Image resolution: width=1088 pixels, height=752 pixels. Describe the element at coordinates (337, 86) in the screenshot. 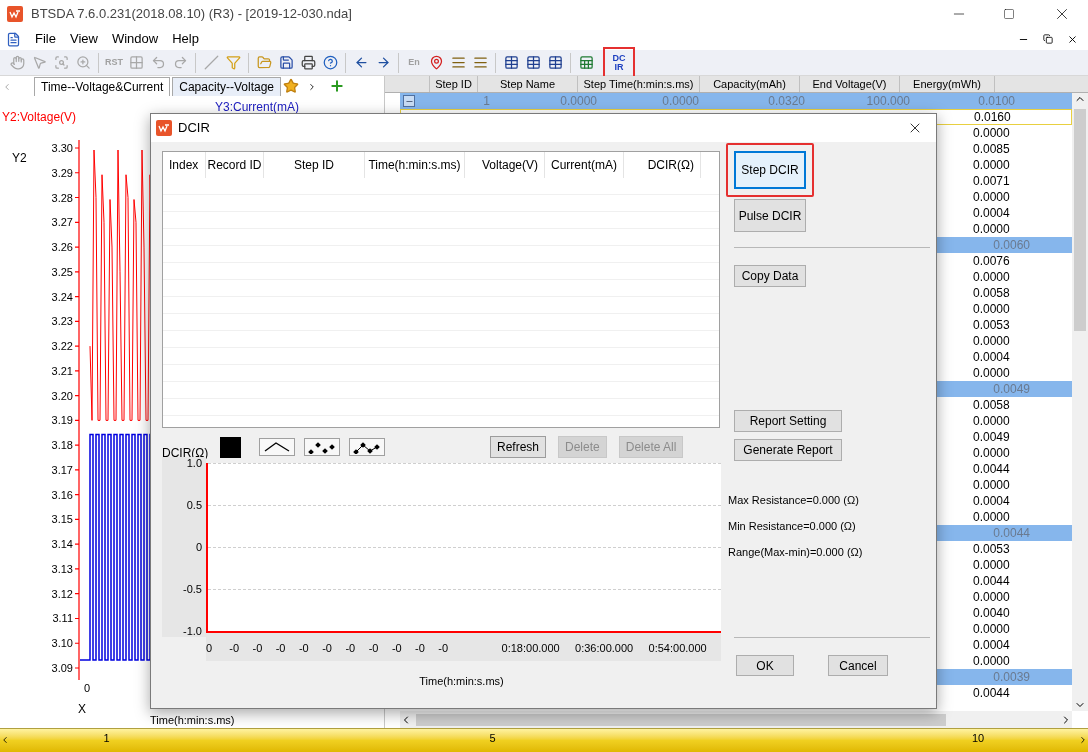

I see `add-icon` at that location.